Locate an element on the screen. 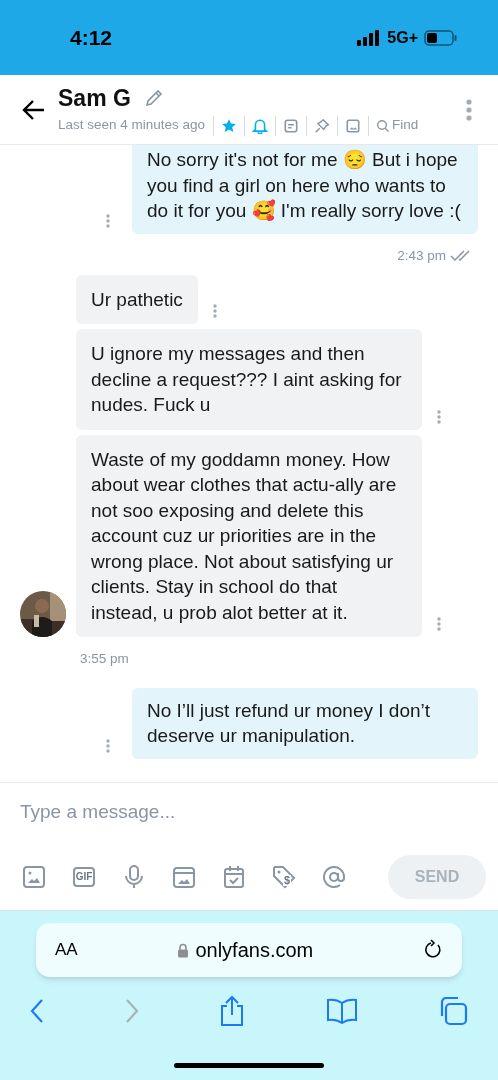 Image resolution: width=498 pixels, height=1080 pixels. star-icon is located at coordinates (229, 125).